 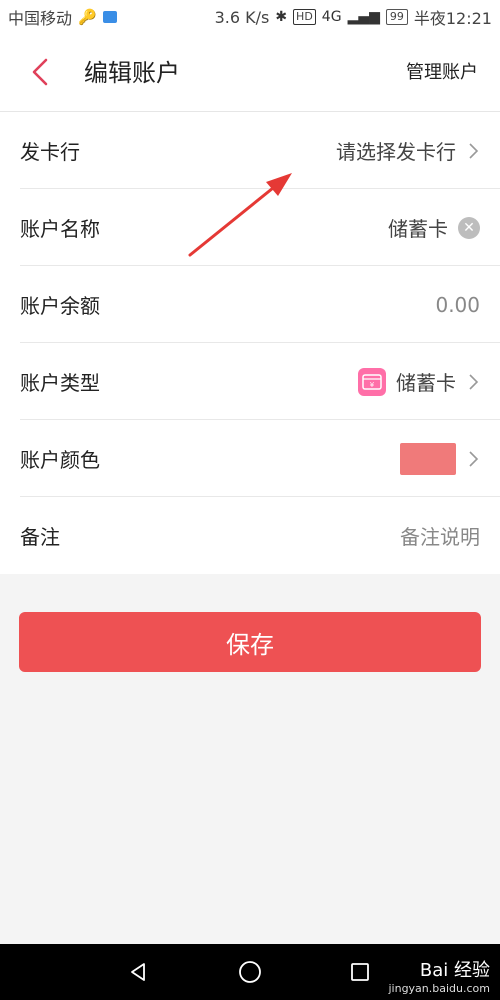 I want to click on back-button, so click(x=40, y=72).